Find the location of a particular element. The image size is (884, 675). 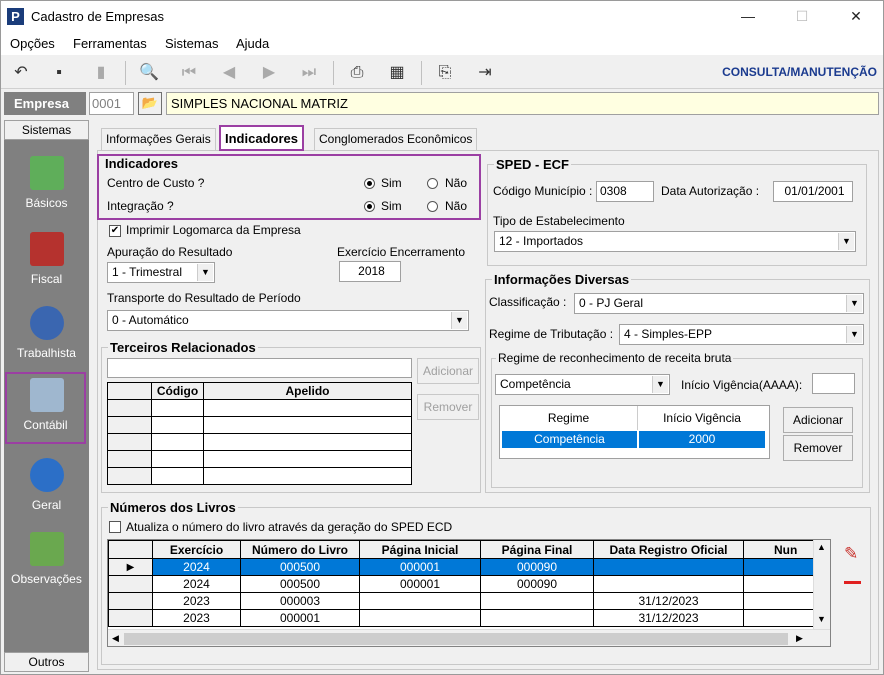

empresa-name-field: SIMPLES NACIONAL MATRIZ is located at coordinates (522, 103).